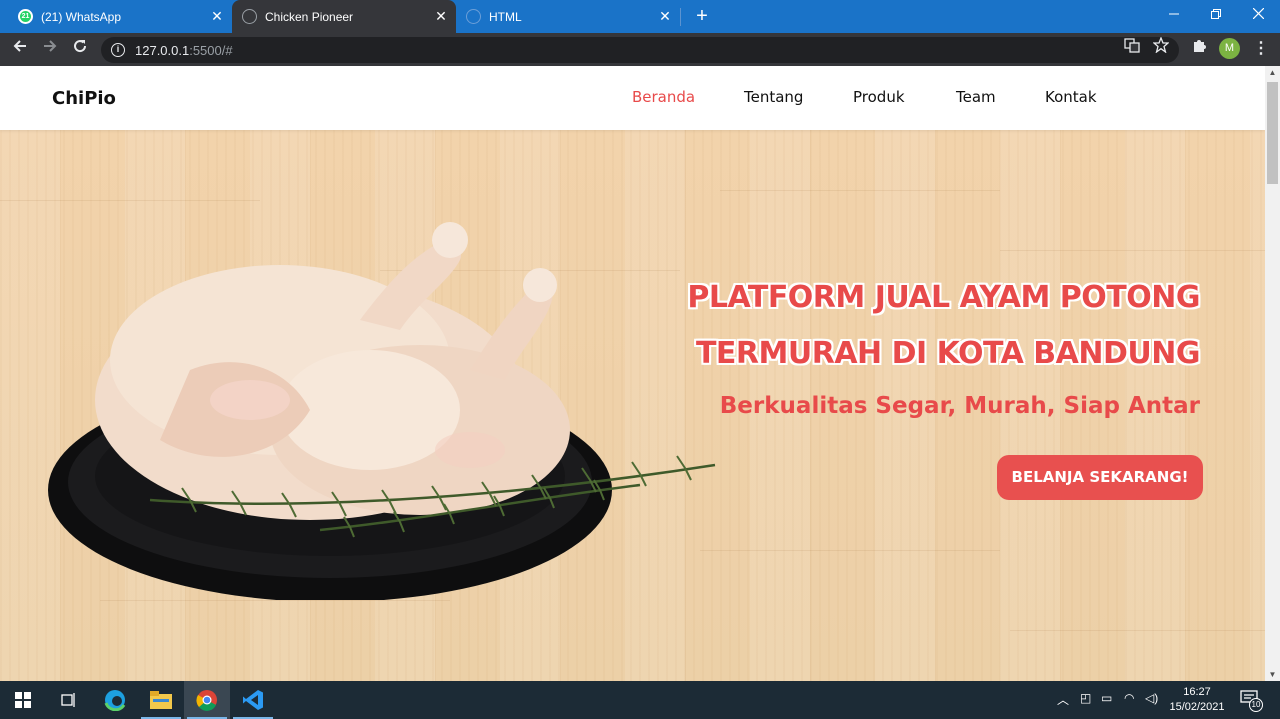  I want to click on meet-now-icon: ◰, so click(1085, 698).